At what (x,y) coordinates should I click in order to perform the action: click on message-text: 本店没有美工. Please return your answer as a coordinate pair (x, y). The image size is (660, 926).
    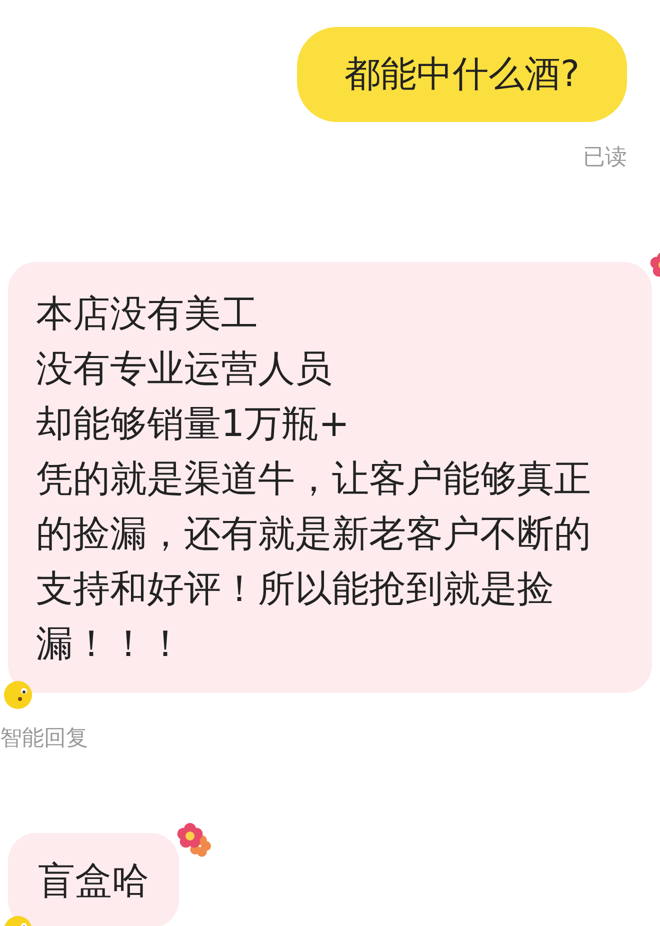
    Looking at the image, I should click on (147, 314).